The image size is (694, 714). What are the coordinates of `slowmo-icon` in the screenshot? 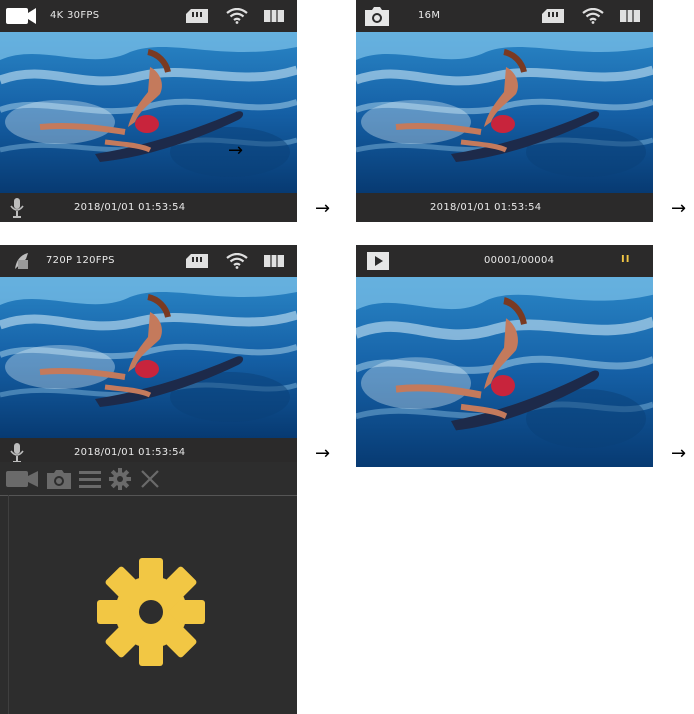 It's located at (21, 261).